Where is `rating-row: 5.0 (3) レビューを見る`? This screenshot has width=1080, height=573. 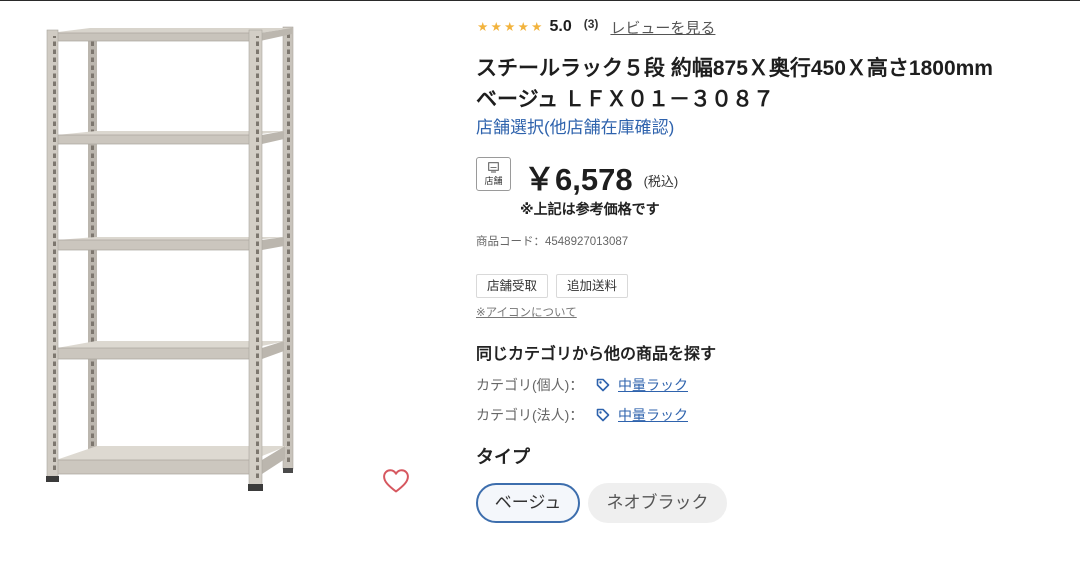 rating-row: 5.0 (3) レビューを見る is located at coordinates (596, 27).